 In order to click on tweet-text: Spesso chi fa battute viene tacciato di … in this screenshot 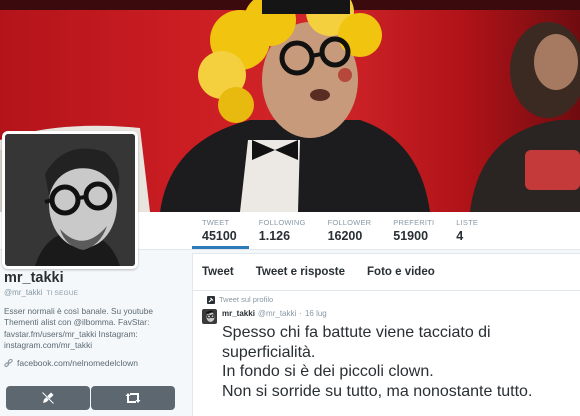, I will do `click(400, 362)`.